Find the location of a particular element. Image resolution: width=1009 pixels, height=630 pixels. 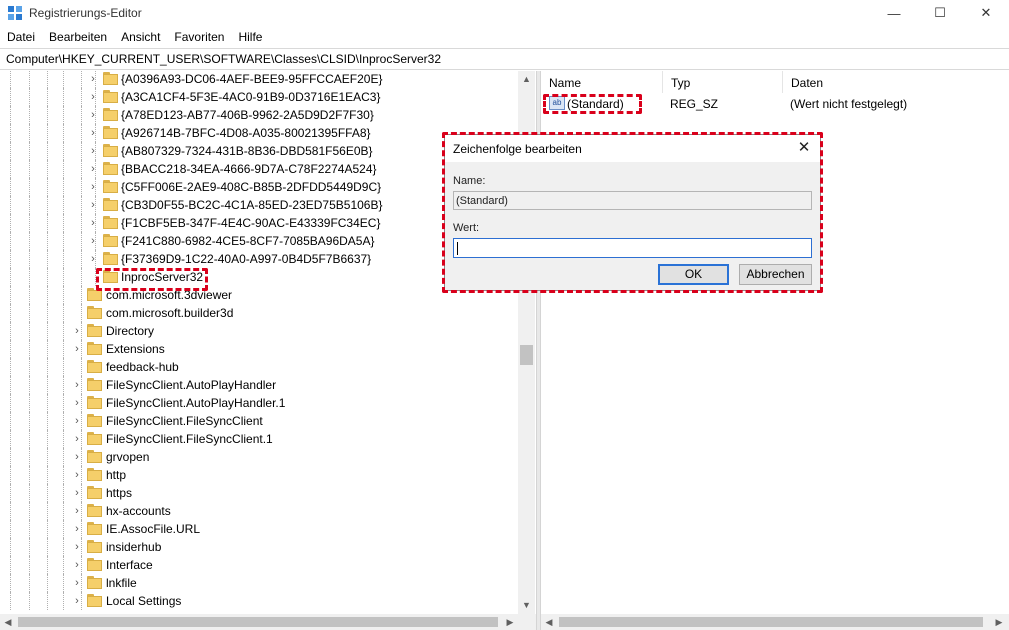

dialog-title: Zeichenfolge bearbeiten is located at coordinates (517, 149).